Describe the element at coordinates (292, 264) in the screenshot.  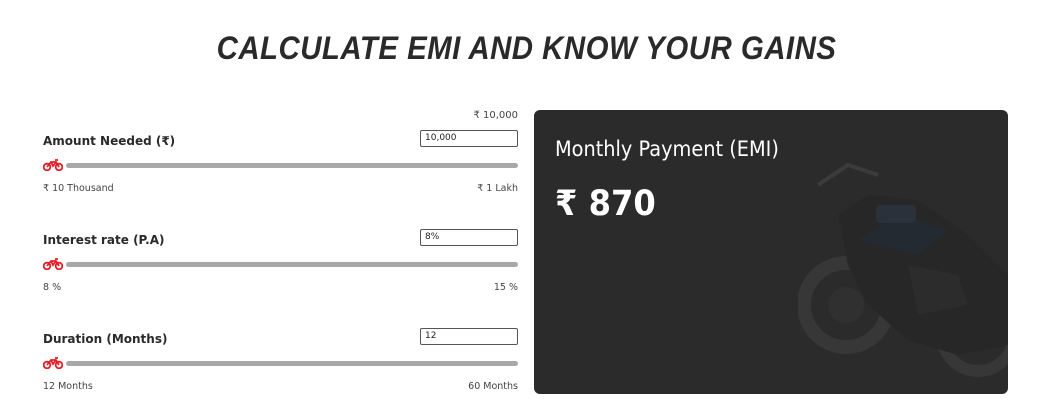
I see `interest-slider-track` at that location.